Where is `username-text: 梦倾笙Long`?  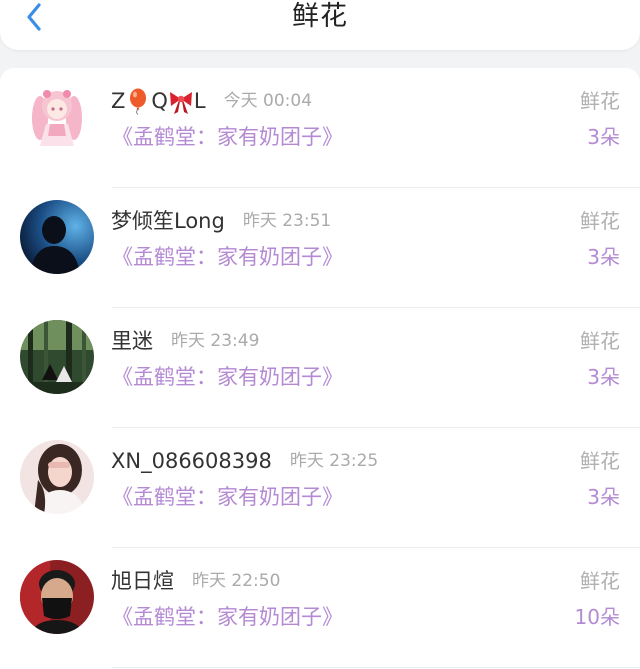 username-text: 梦倾笙Long is located at coordinates (168, 221).